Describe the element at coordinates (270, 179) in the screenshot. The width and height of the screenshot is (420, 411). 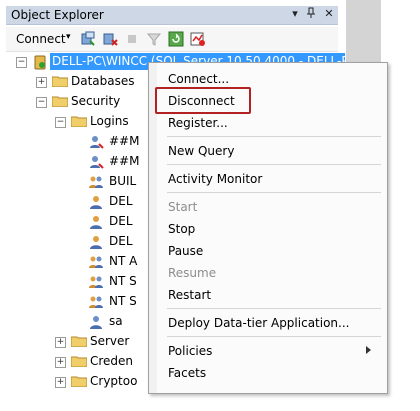
I see `menu-item-activity-monitor: Activity Monitor` at that location.